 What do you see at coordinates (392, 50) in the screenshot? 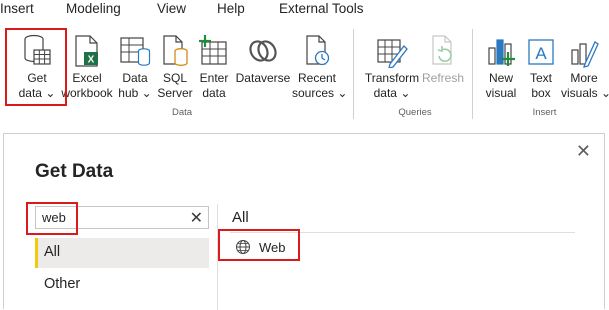
I see `transform-data-icon` at bounding box center [392, 50].